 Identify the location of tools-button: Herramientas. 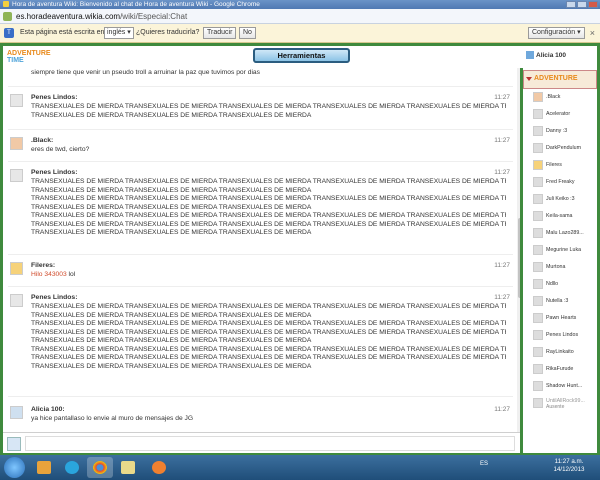
(301, 55).